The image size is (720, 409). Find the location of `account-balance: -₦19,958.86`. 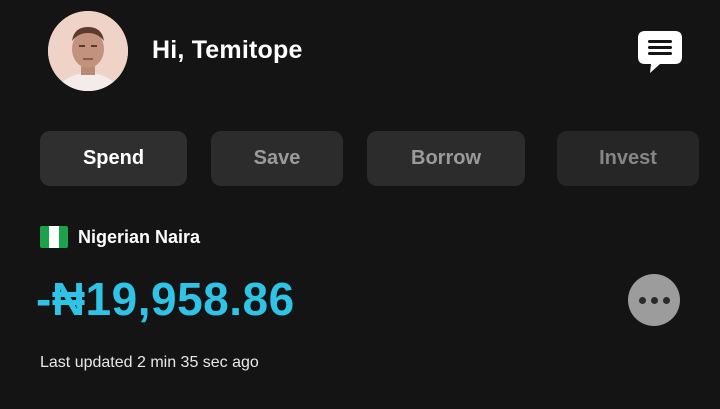

account-balance: -₦19,958.86 is located at coordinates (165, 299).